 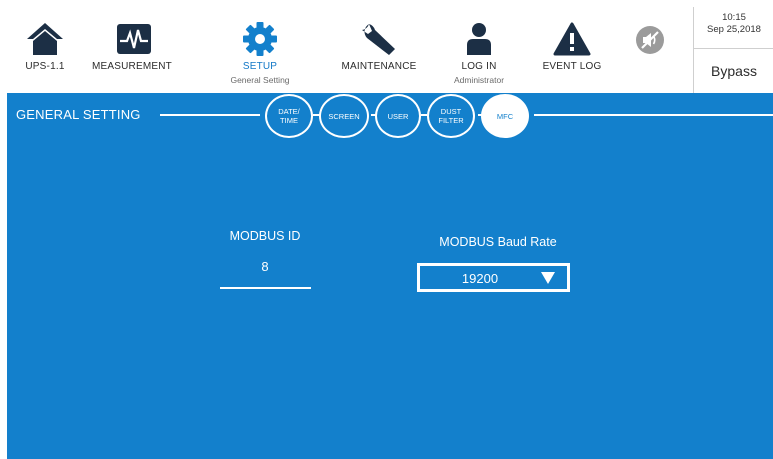 What do you see at coordinates (572, 66) in the screenshot?
I see `nav-label: EVENT LOG` at bounding box center [572, 66].